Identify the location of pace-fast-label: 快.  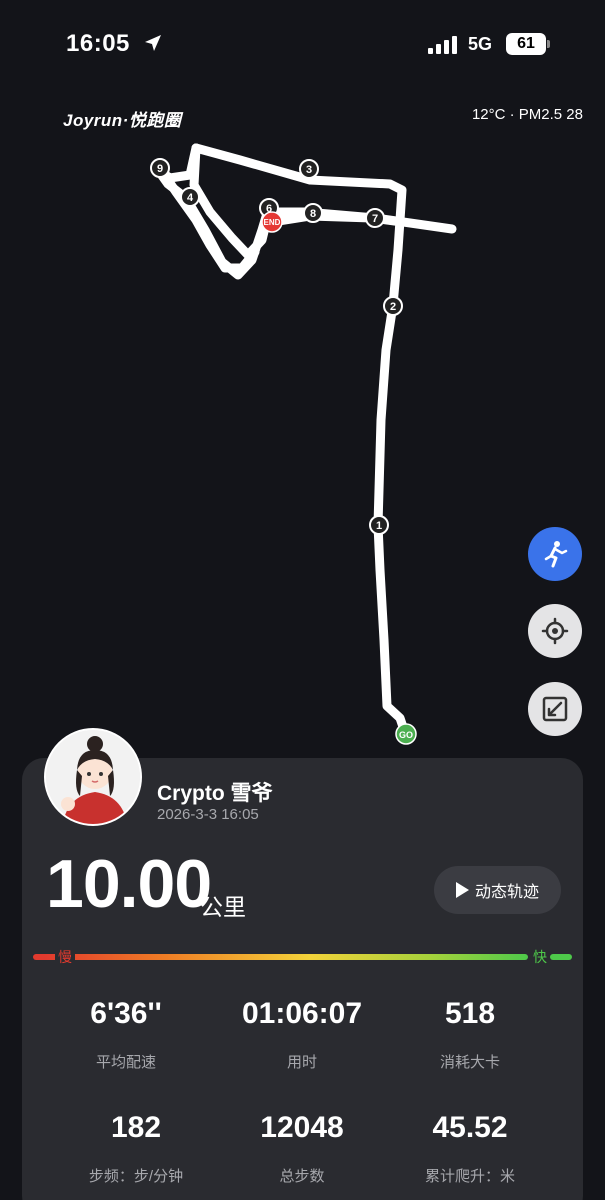
(540, 957).